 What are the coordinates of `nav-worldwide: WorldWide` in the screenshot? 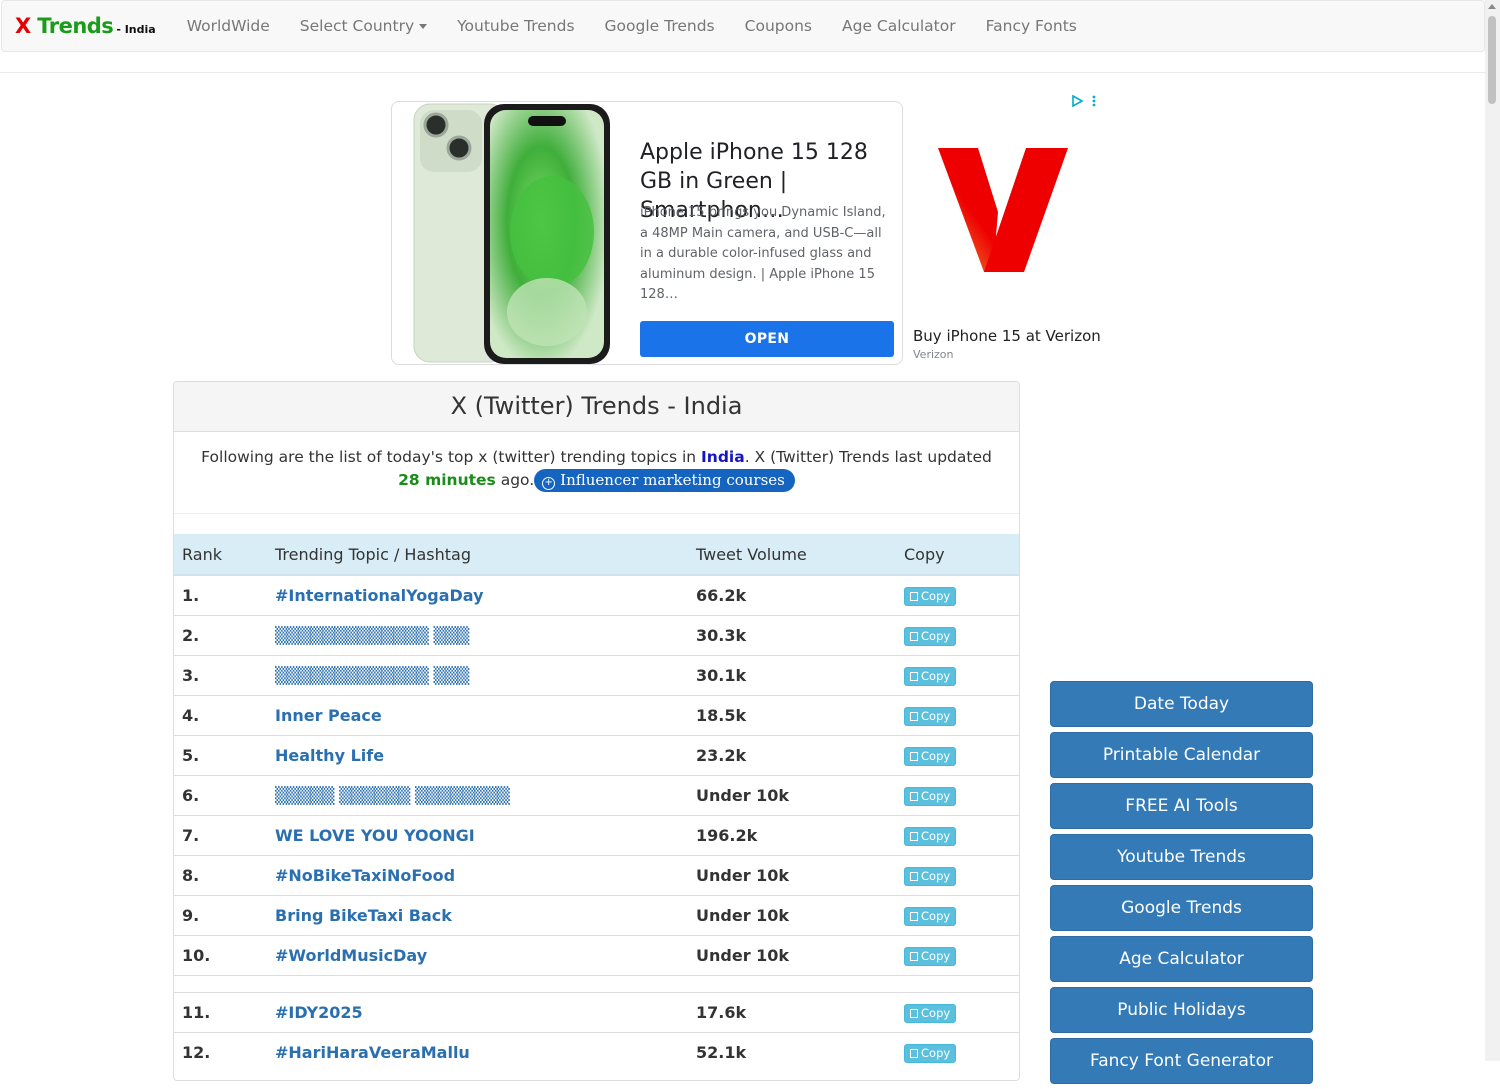 It's located at (228, 26).